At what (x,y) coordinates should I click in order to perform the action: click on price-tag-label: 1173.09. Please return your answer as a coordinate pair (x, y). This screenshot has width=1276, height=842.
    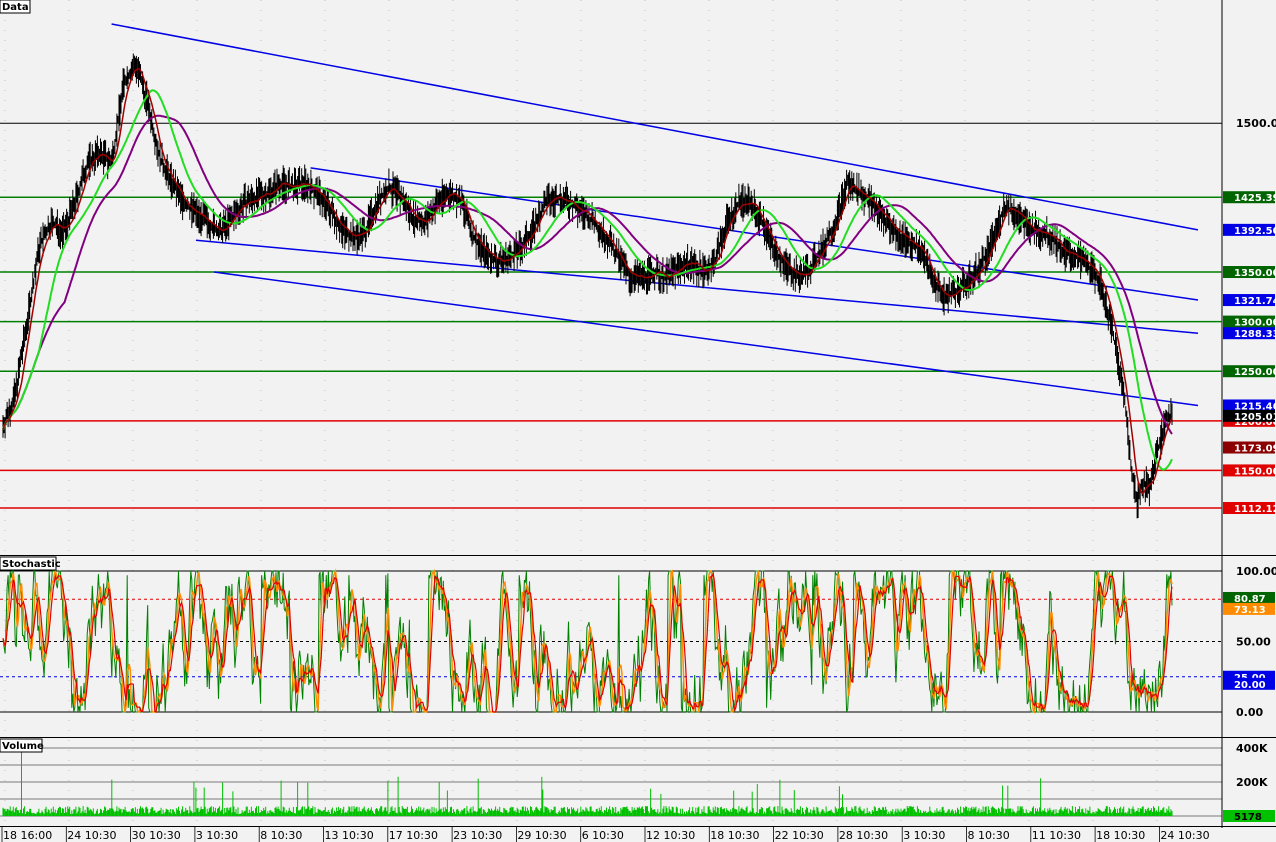
    Looking at the image, I should click on (1255, 449).